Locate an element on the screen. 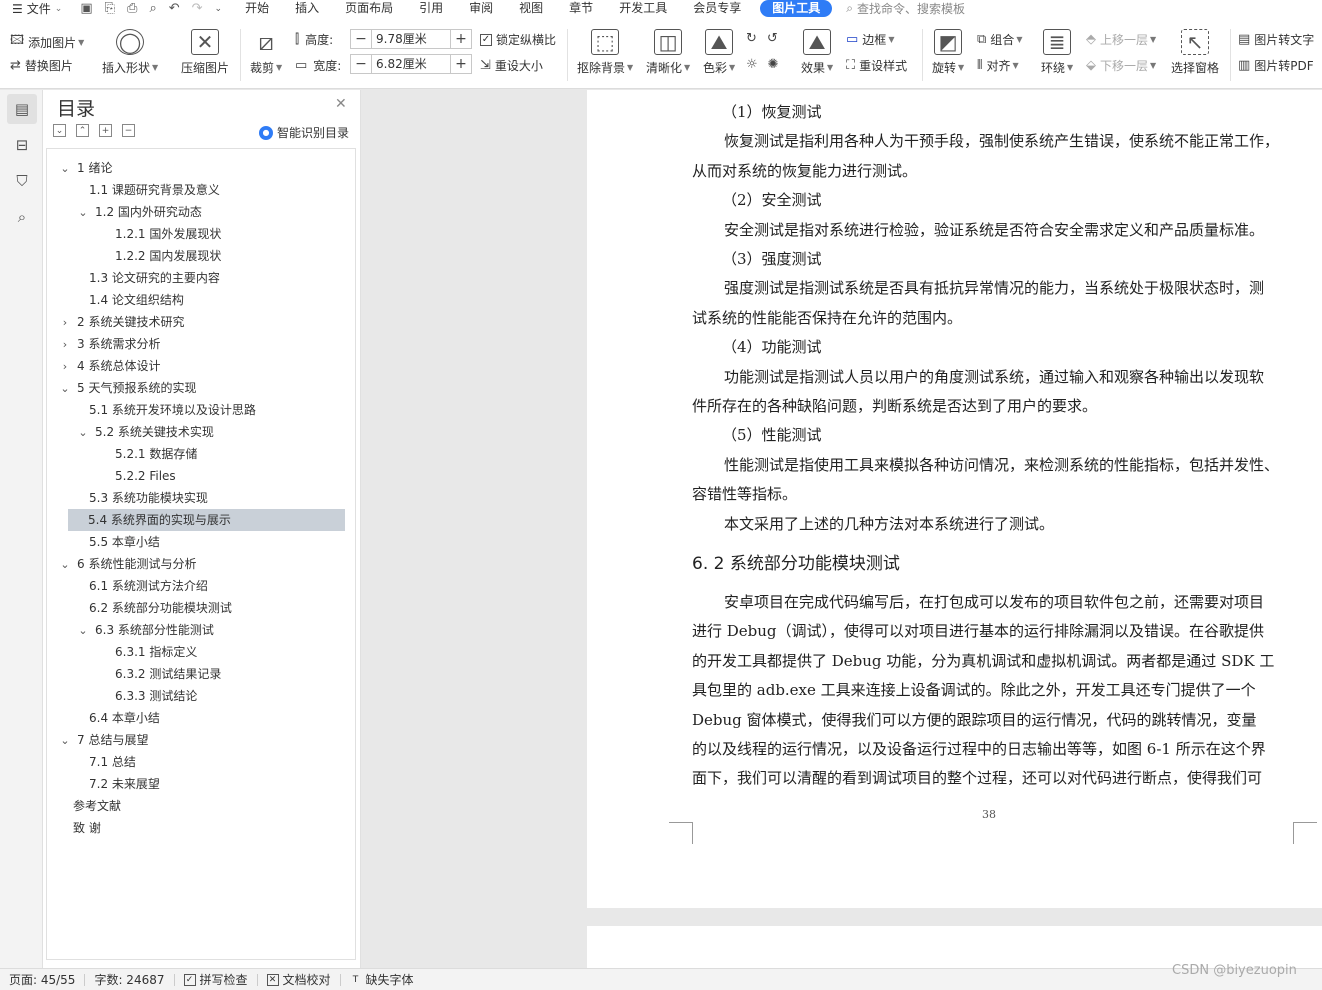  expand-all-icon: ⌃ is located at coordinates (82, 130).